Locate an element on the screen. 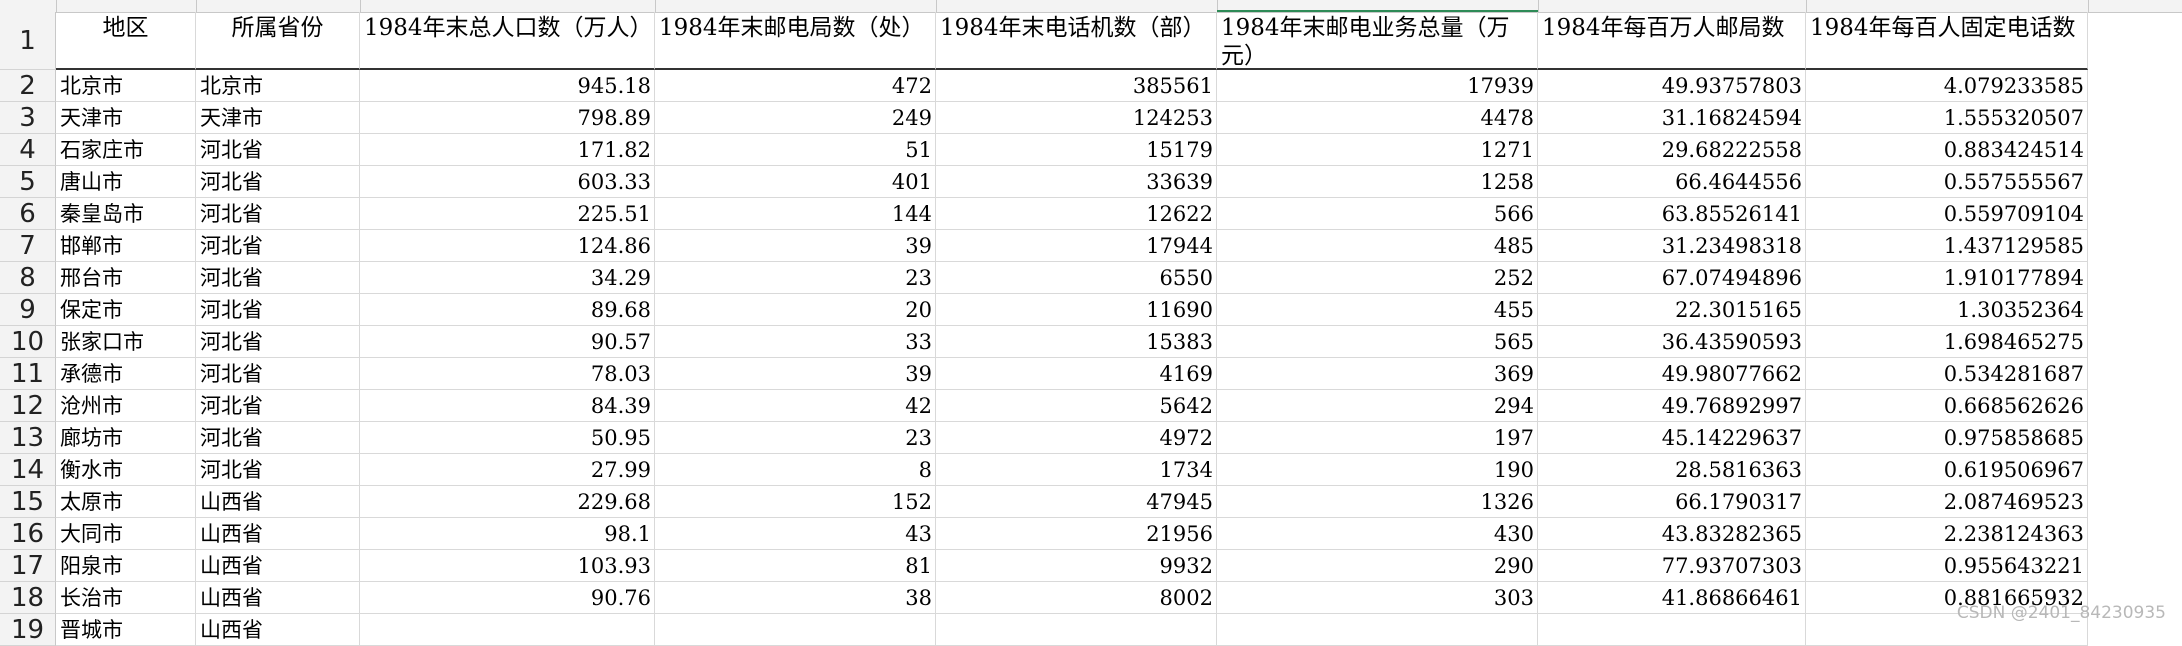 The image size is (2182, 646). table-cell: 152 is located at coordinates (795, 502).